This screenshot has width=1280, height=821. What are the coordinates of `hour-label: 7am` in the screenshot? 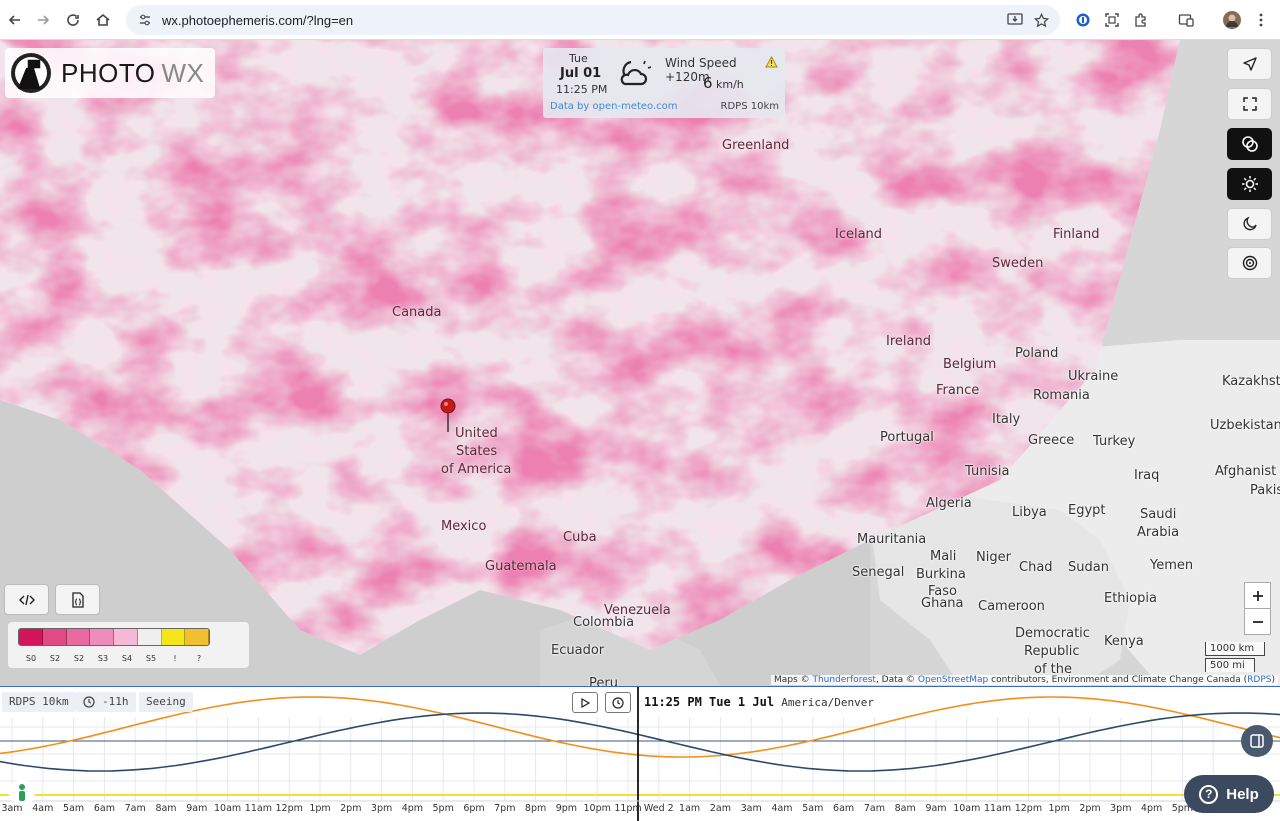 It's located at (135, 808).